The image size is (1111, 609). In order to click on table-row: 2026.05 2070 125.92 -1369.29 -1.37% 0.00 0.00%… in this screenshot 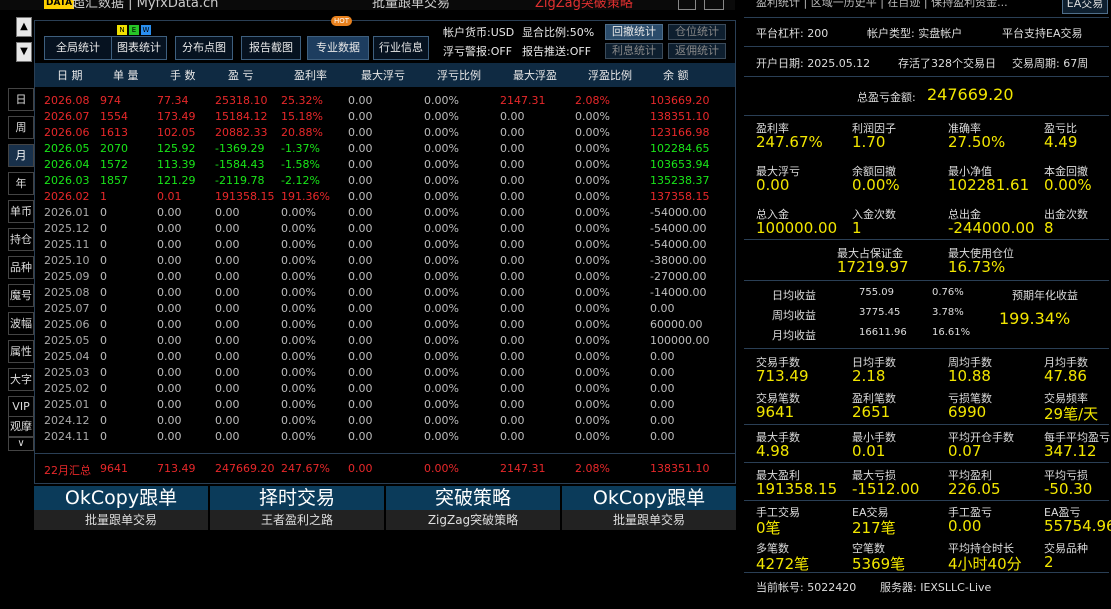, I will do `click(385, 149)`.